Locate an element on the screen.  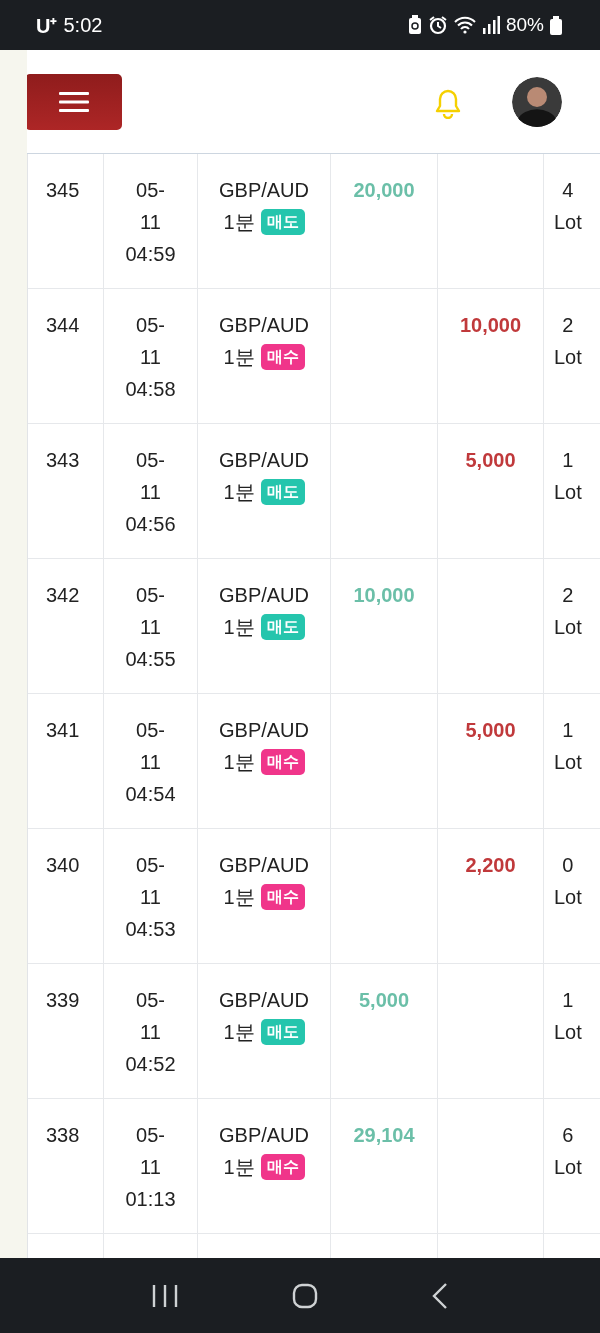
trade-time: 05- 11 01:13 is located at coordinates (150, 1167).